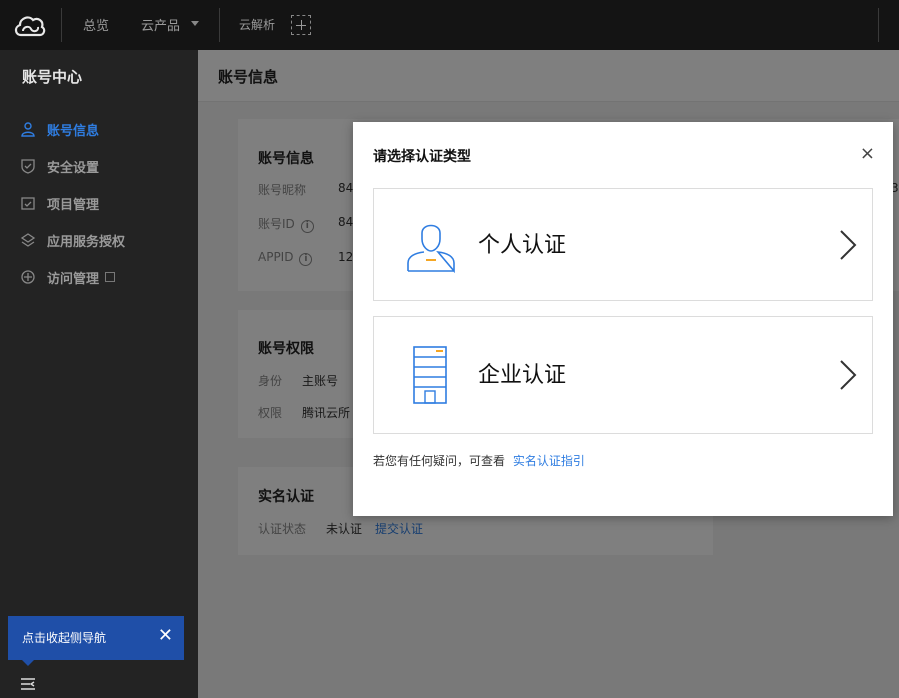 This screenshot has width=899, height=698. Describe the element at coordinates (28, 203) in the screenshot. I see `folder-check-icon` at that location.